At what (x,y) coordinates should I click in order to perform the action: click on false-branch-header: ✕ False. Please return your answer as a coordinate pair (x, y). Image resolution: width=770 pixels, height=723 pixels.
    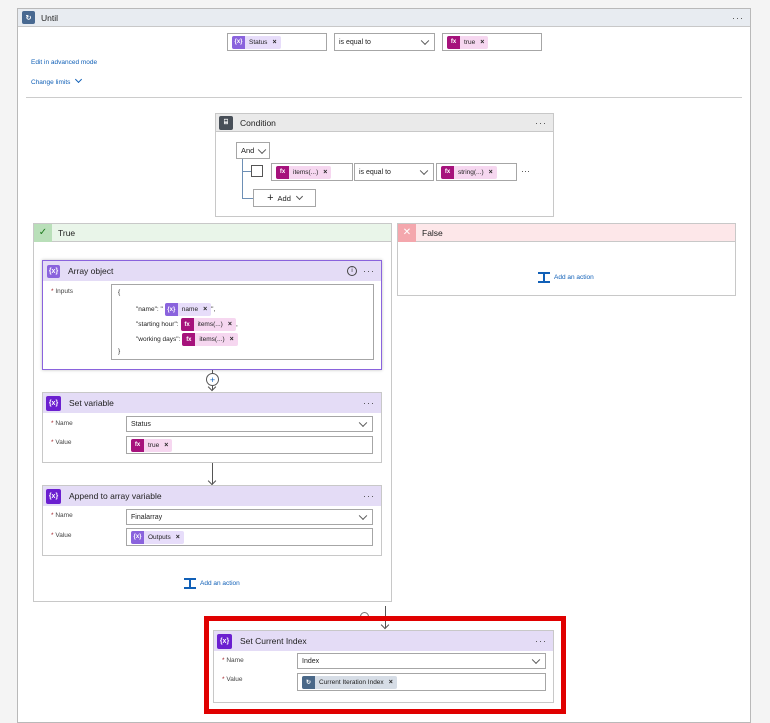
    Looking at the image, I should click on (566, 232).